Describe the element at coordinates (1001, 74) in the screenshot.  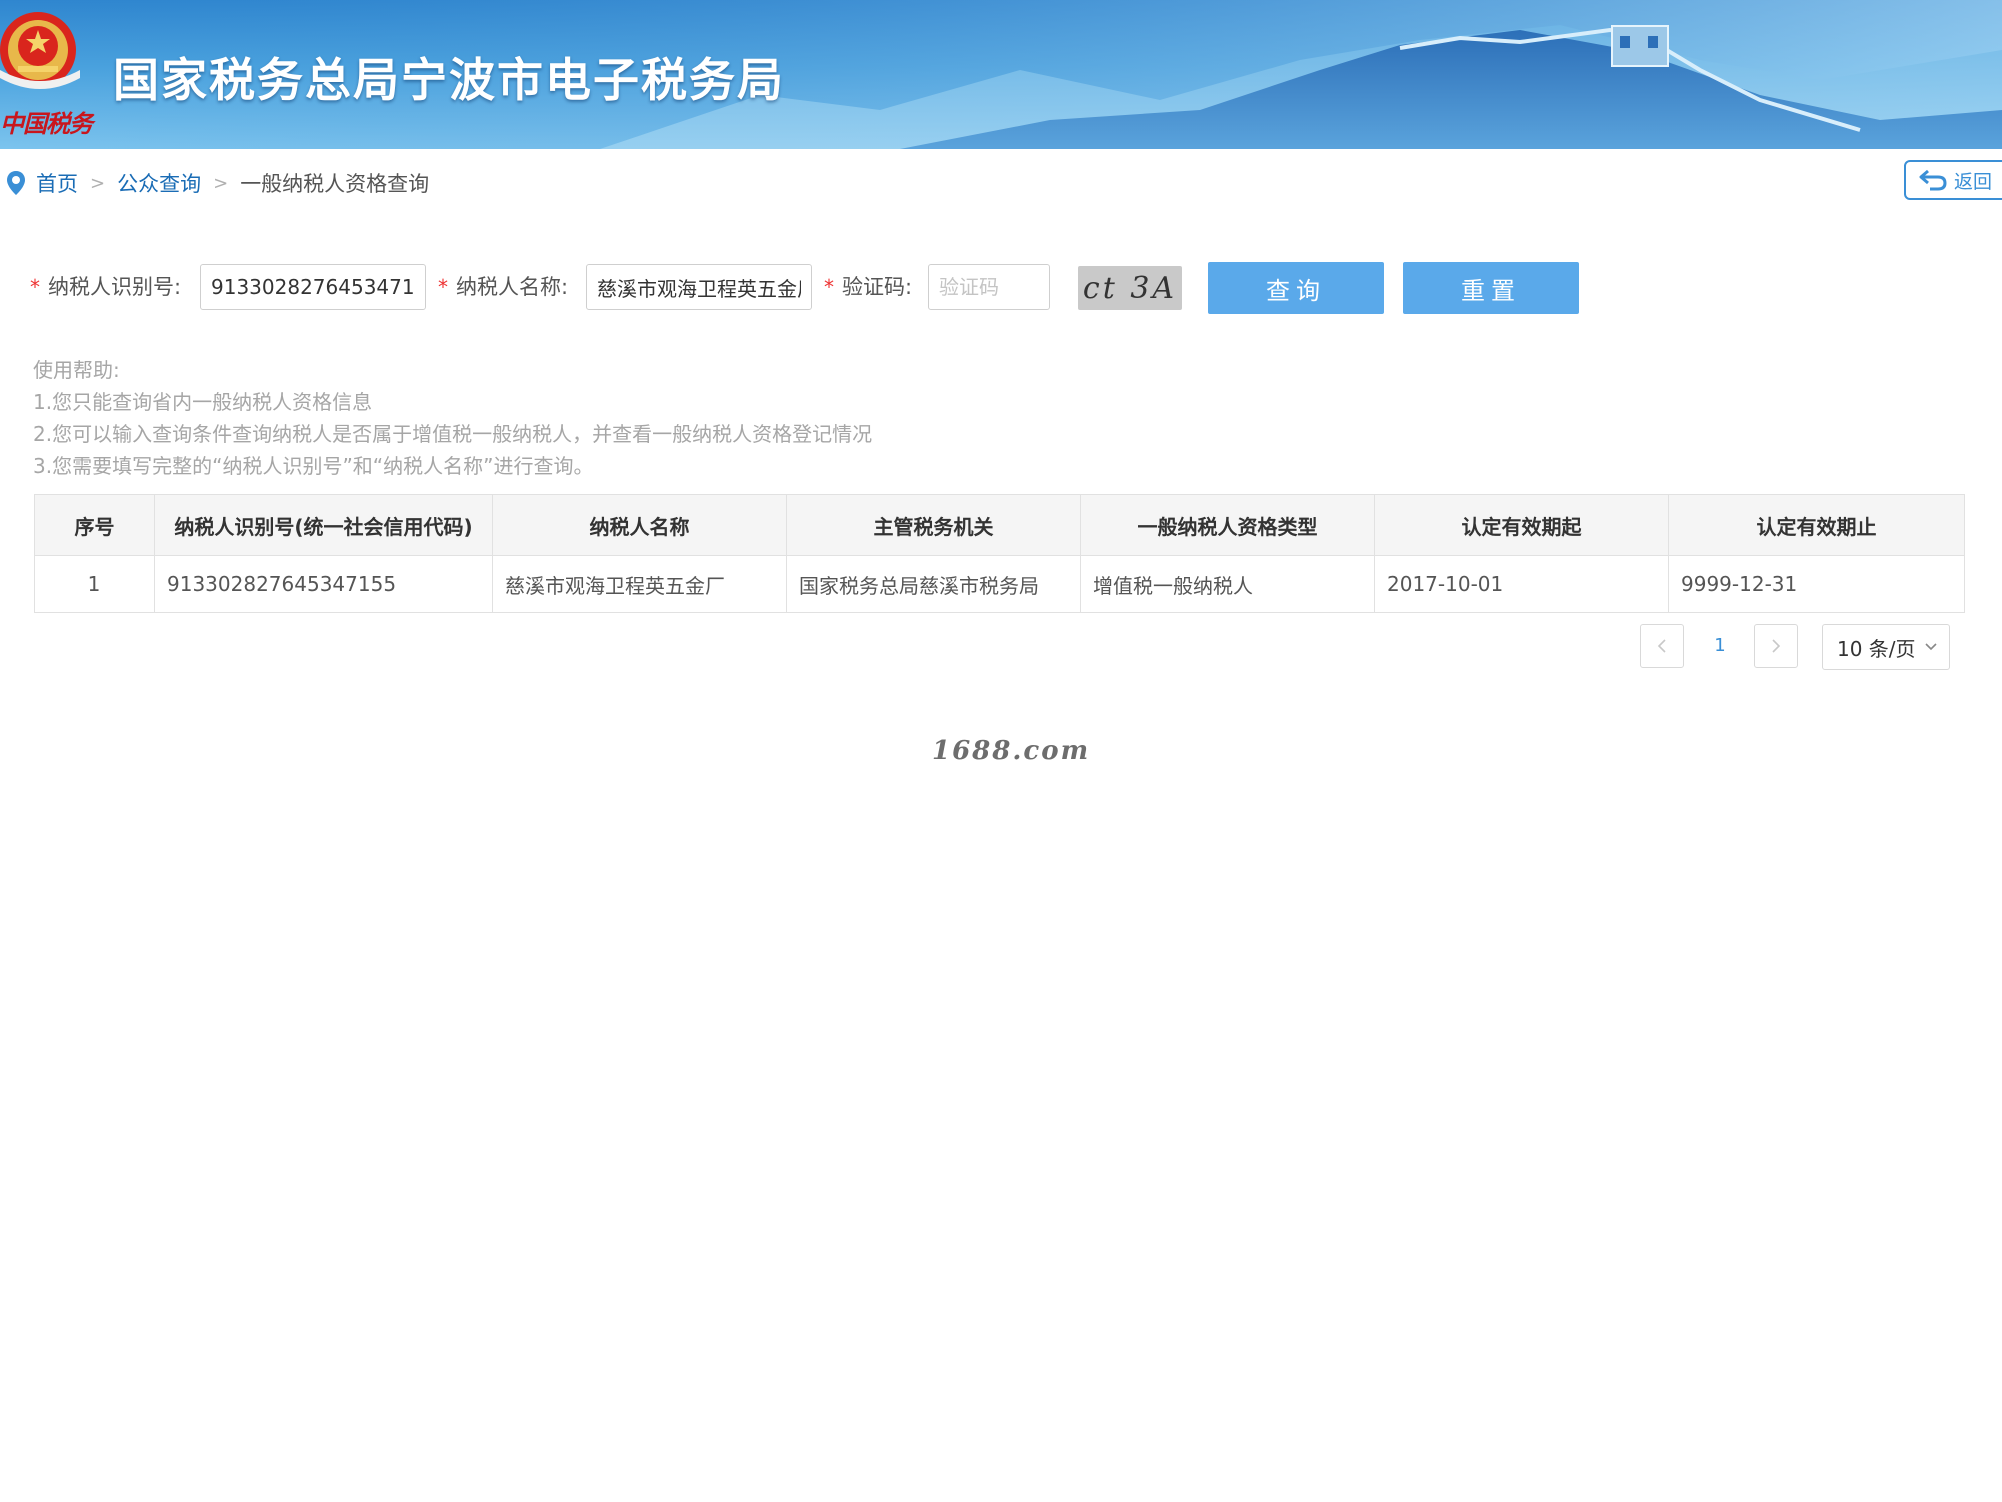
I see `header-banner: 中国税务 国家税务总局宁波市电子税务局` at that location.